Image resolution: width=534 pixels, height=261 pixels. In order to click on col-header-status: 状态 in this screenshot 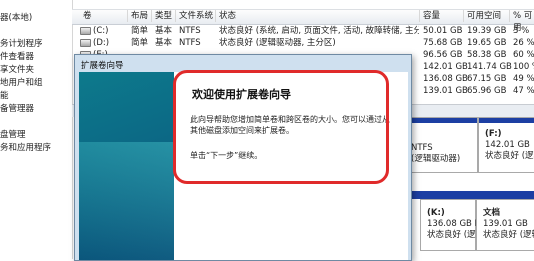, I will do `click(318, 16)`.